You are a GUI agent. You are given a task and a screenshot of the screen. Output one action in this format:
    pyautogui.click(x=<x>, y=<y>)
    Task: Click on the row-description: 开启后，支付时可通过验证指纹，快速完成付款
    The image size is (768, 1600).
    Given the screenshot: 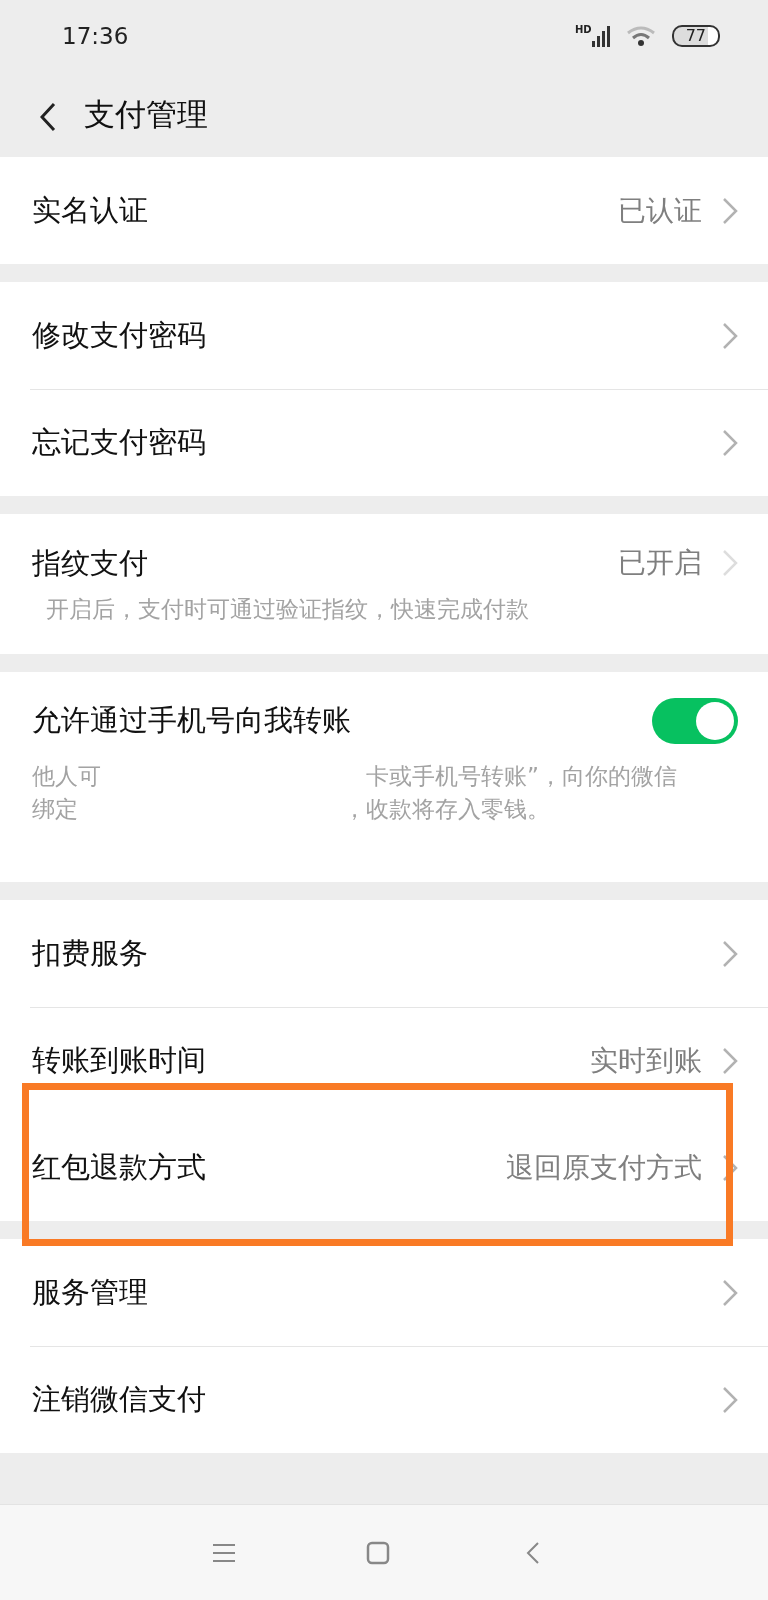 What is the action you would take?
    pyautogui.click(x=287, y=610)
    